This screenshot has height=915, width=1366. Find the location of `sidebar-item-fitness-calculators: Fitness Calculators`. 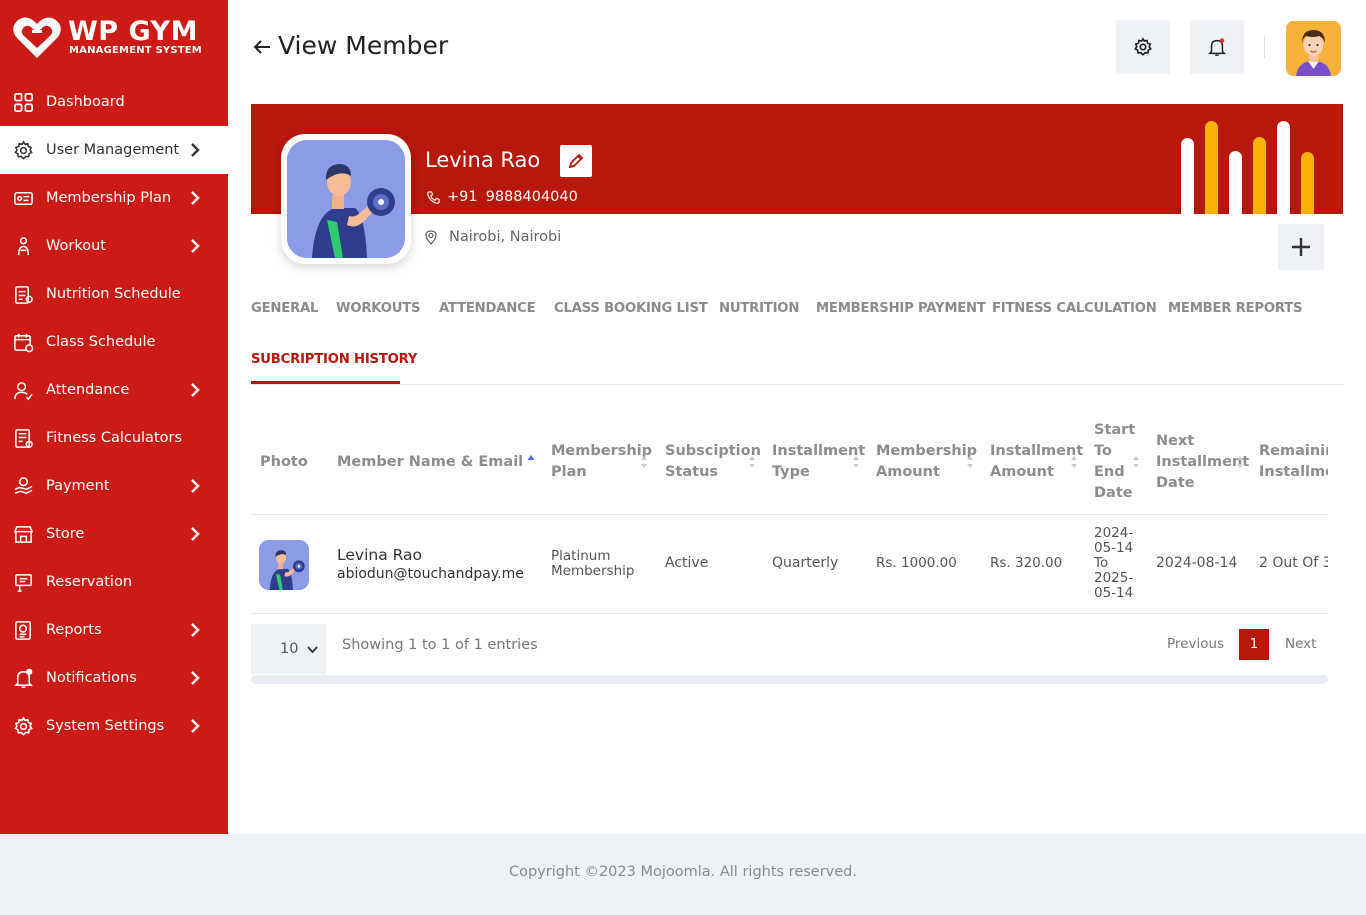

sidebar-item-fitness-calculators: Fitness Calculators is located at coordinates (114, 438).